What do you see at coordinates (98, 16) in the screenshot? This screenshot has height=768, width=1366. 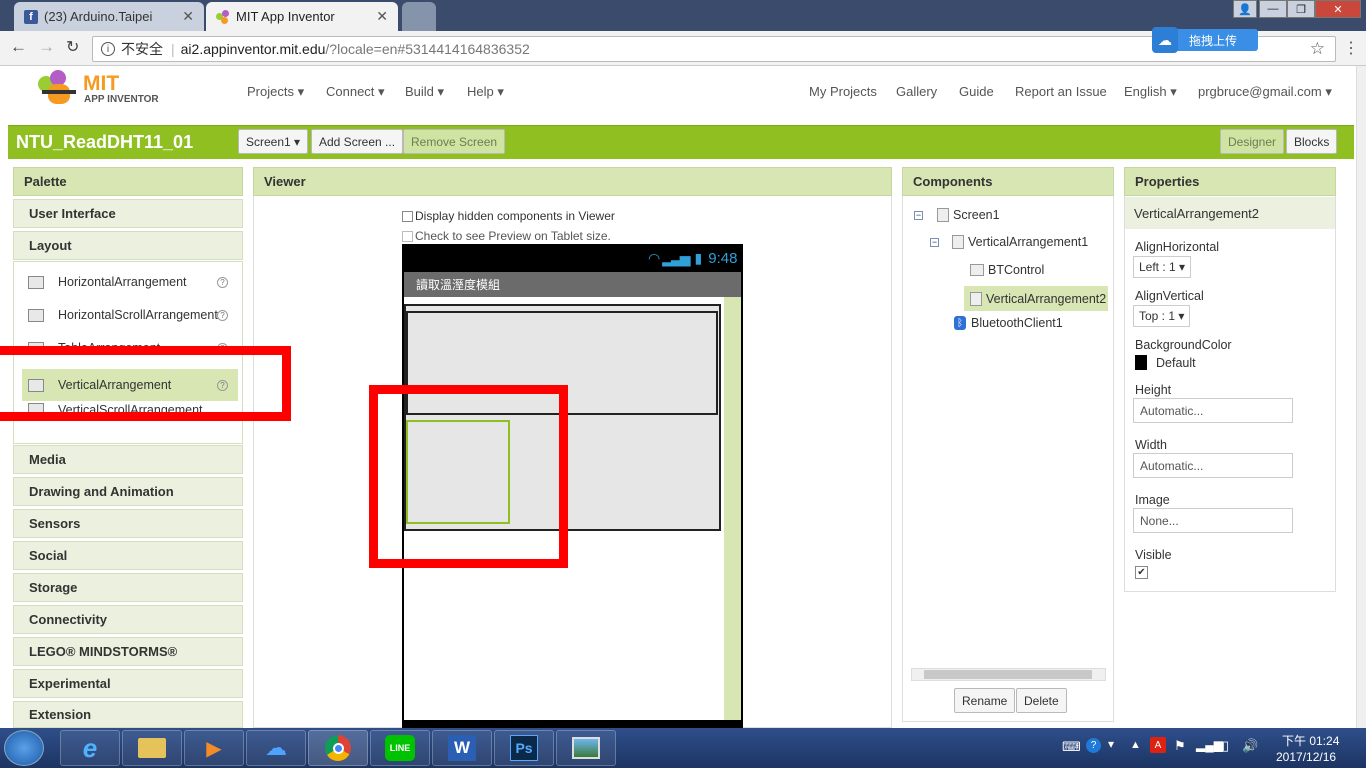 I see `tab-title: (23) Arduino.Taipei` at bounding box center [98, 16].